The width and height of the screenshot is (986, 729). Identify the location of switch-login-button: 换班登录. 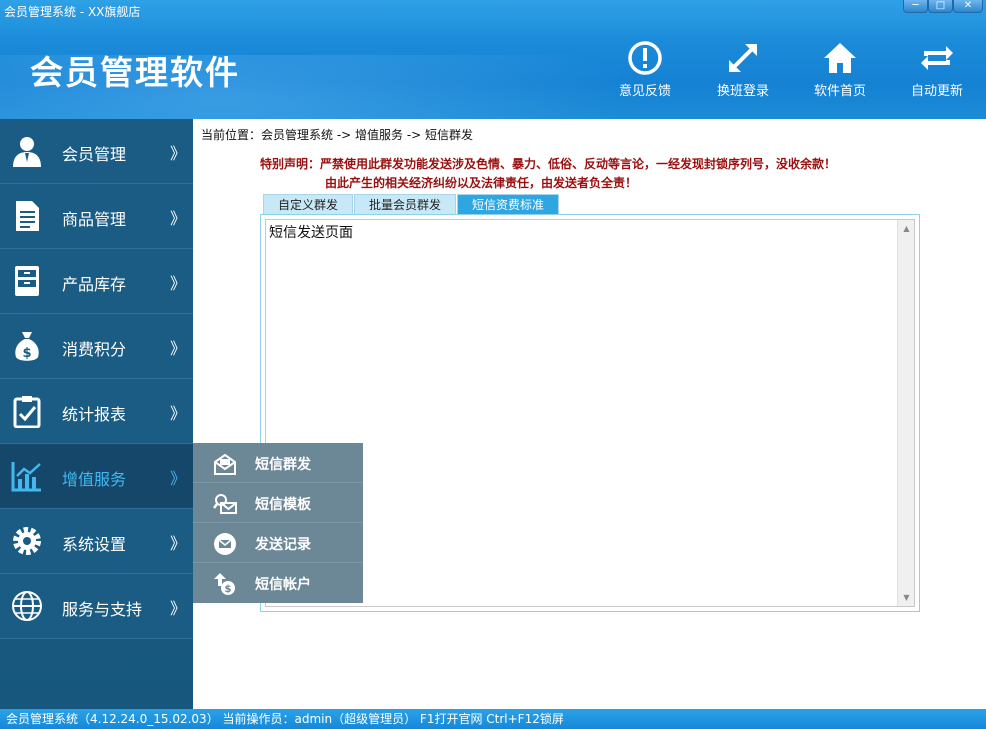
(743, 69).